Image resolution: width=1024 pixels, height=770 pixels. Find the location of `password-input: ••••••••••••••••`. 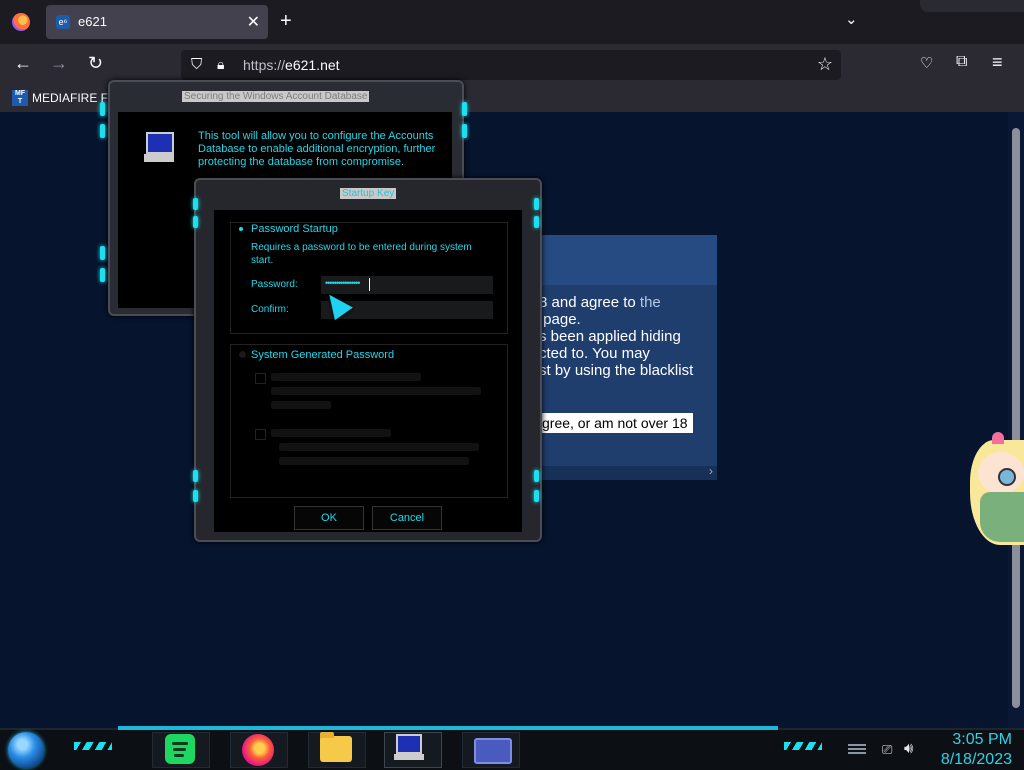

password-input: •••••••••••••••• is located at coordinates (407, 285).